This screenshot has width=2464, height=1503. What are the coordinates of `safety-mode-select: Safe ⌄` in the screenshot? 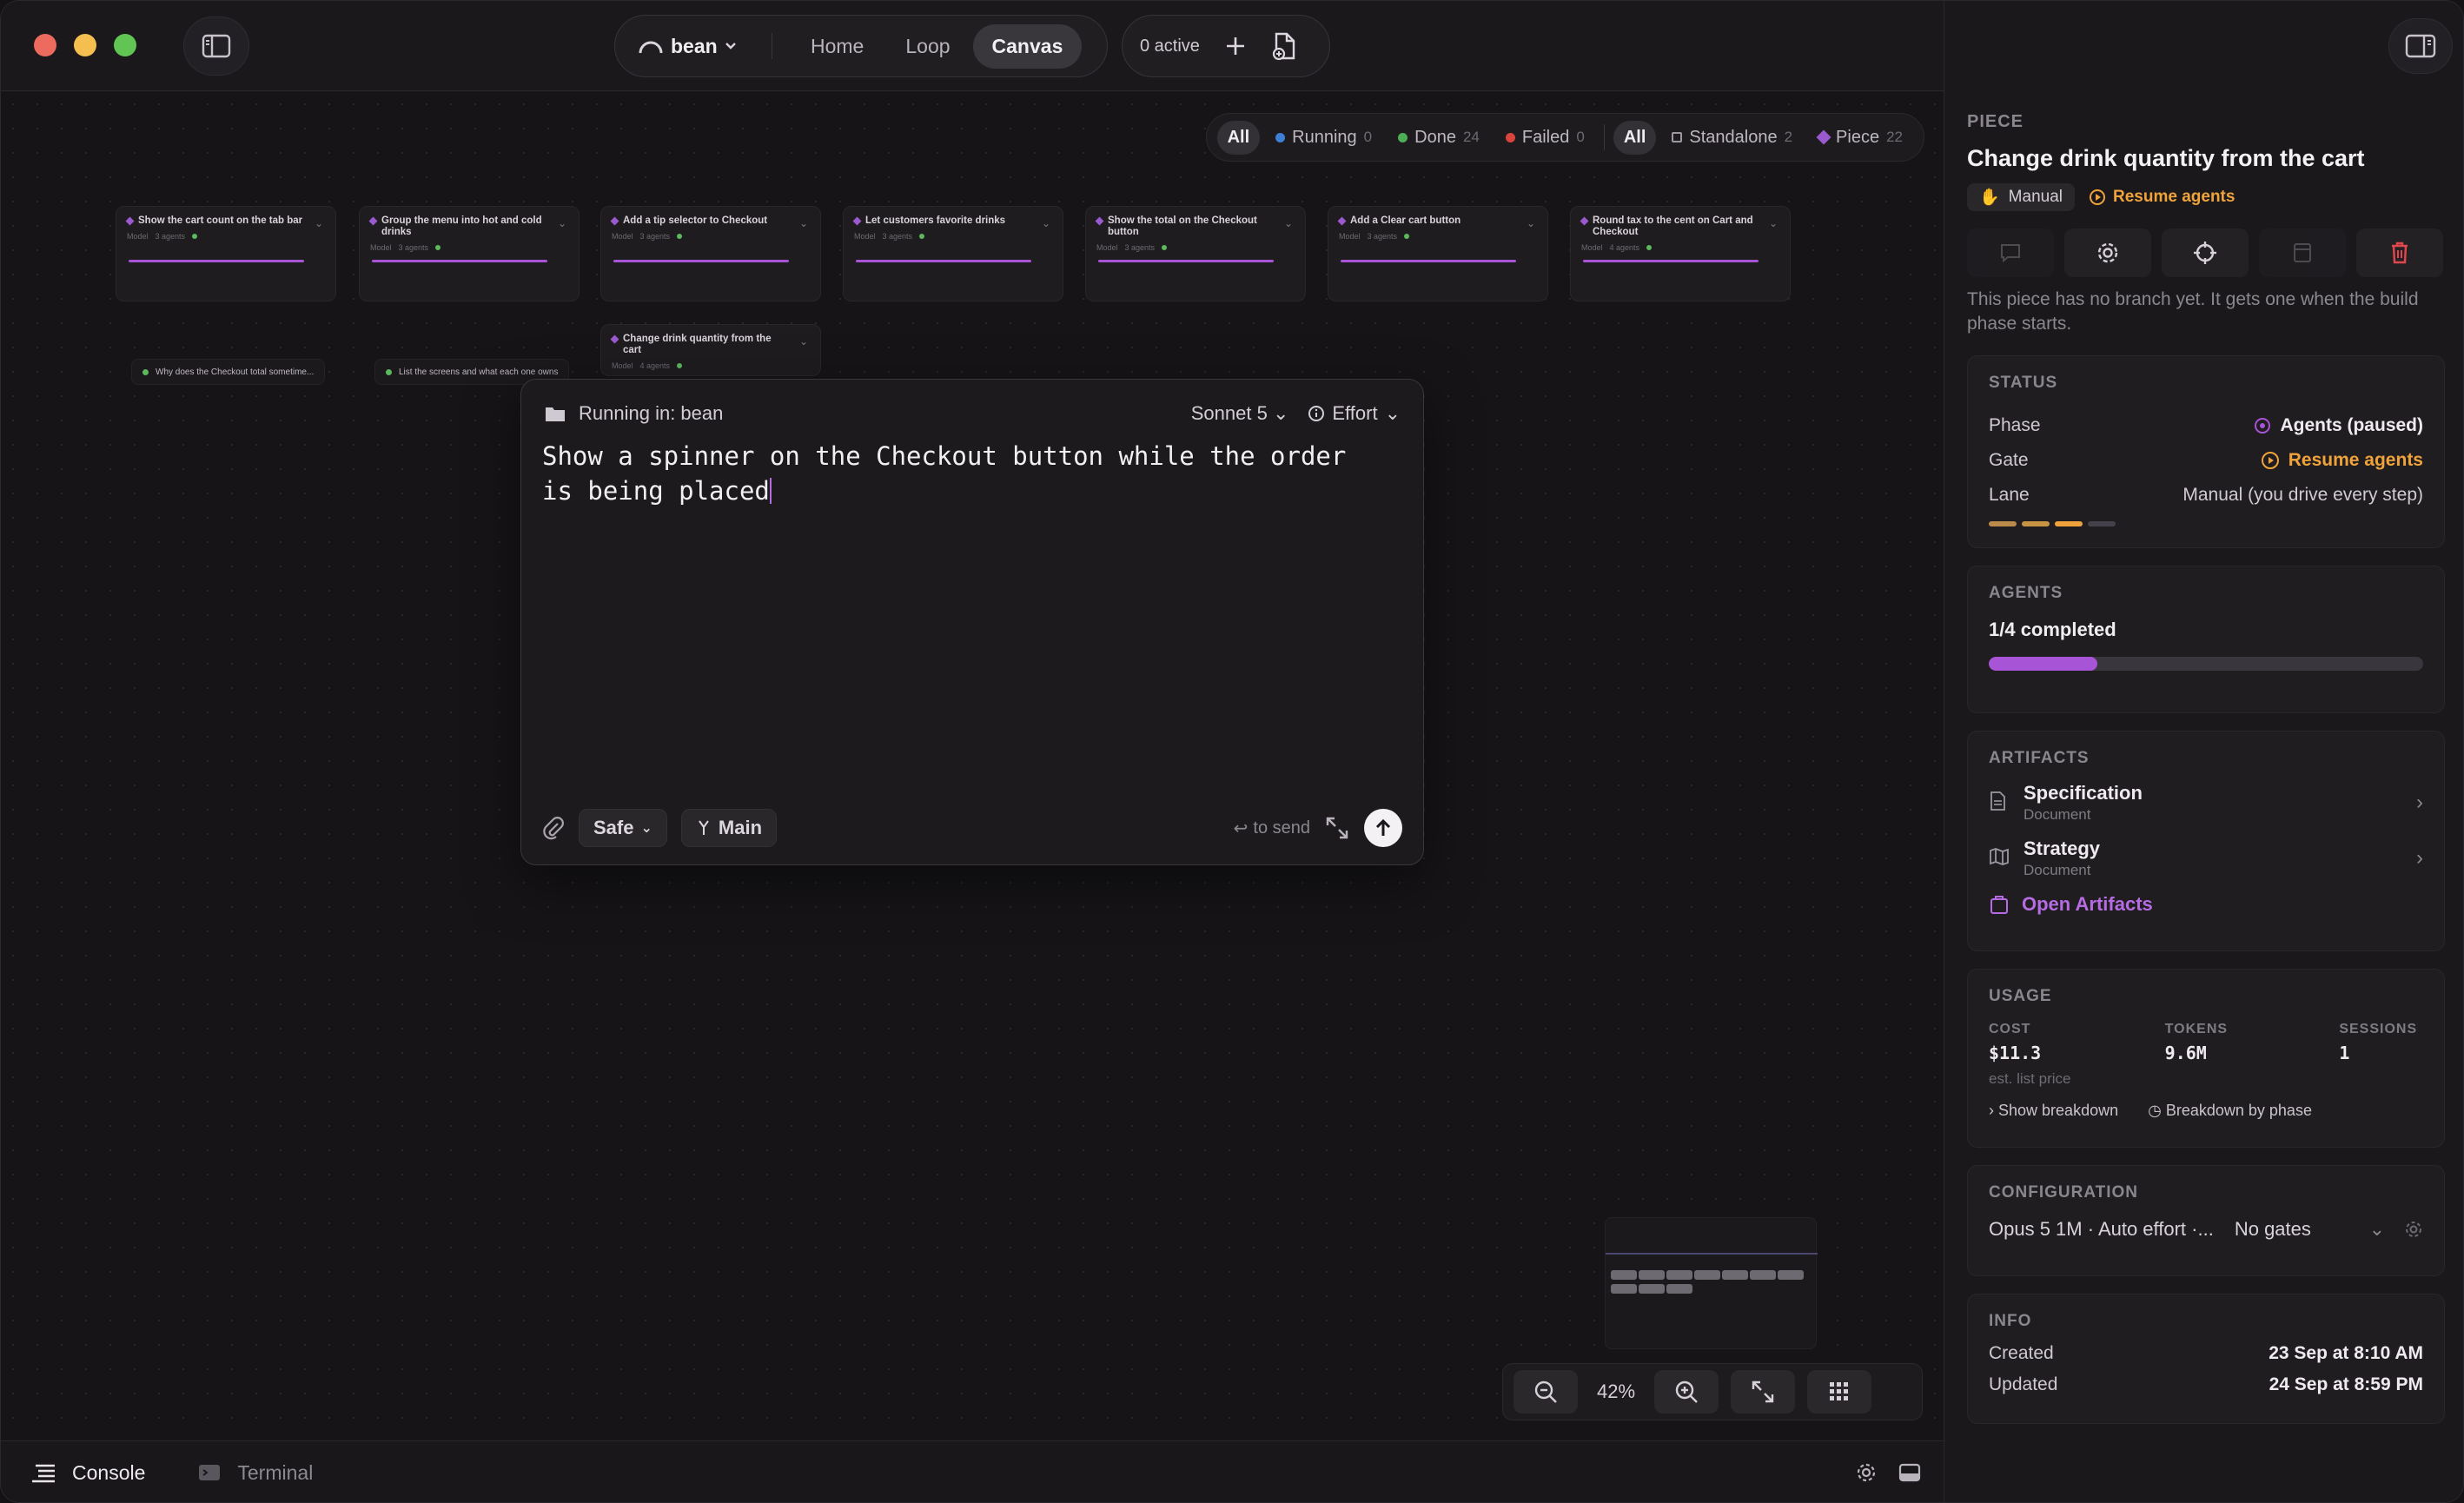 It's located at (623, 828).